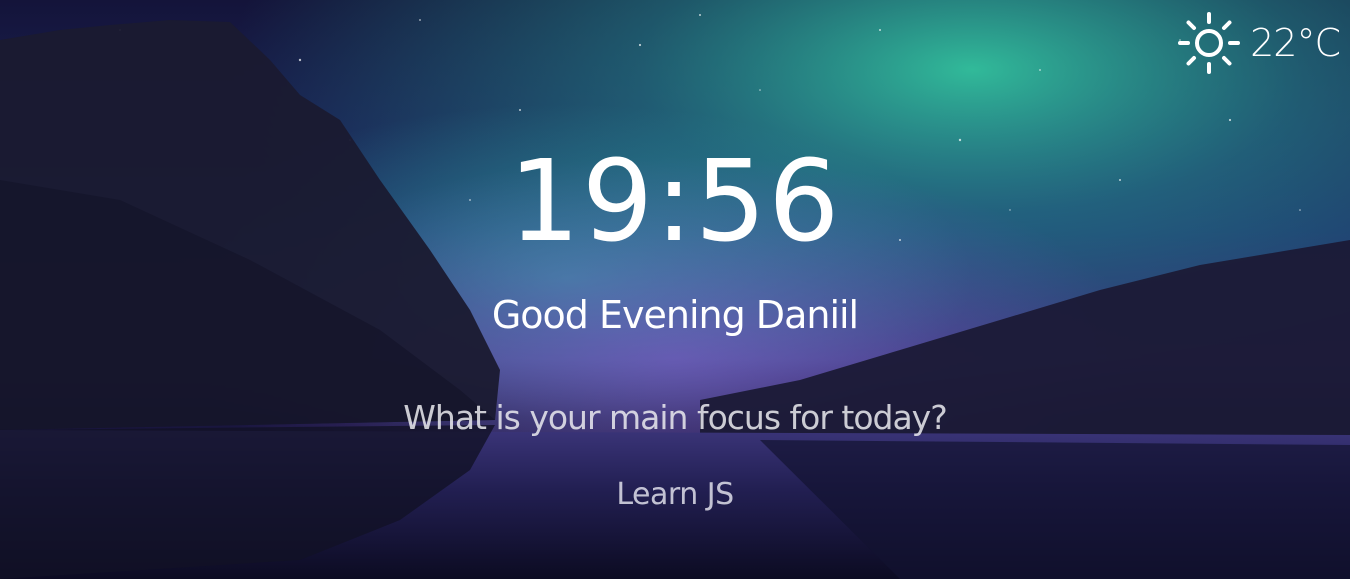 This screenshot has width=1350, height=579. I want to click on greeting-text: Good Evening Daniil, so click(675, 315).